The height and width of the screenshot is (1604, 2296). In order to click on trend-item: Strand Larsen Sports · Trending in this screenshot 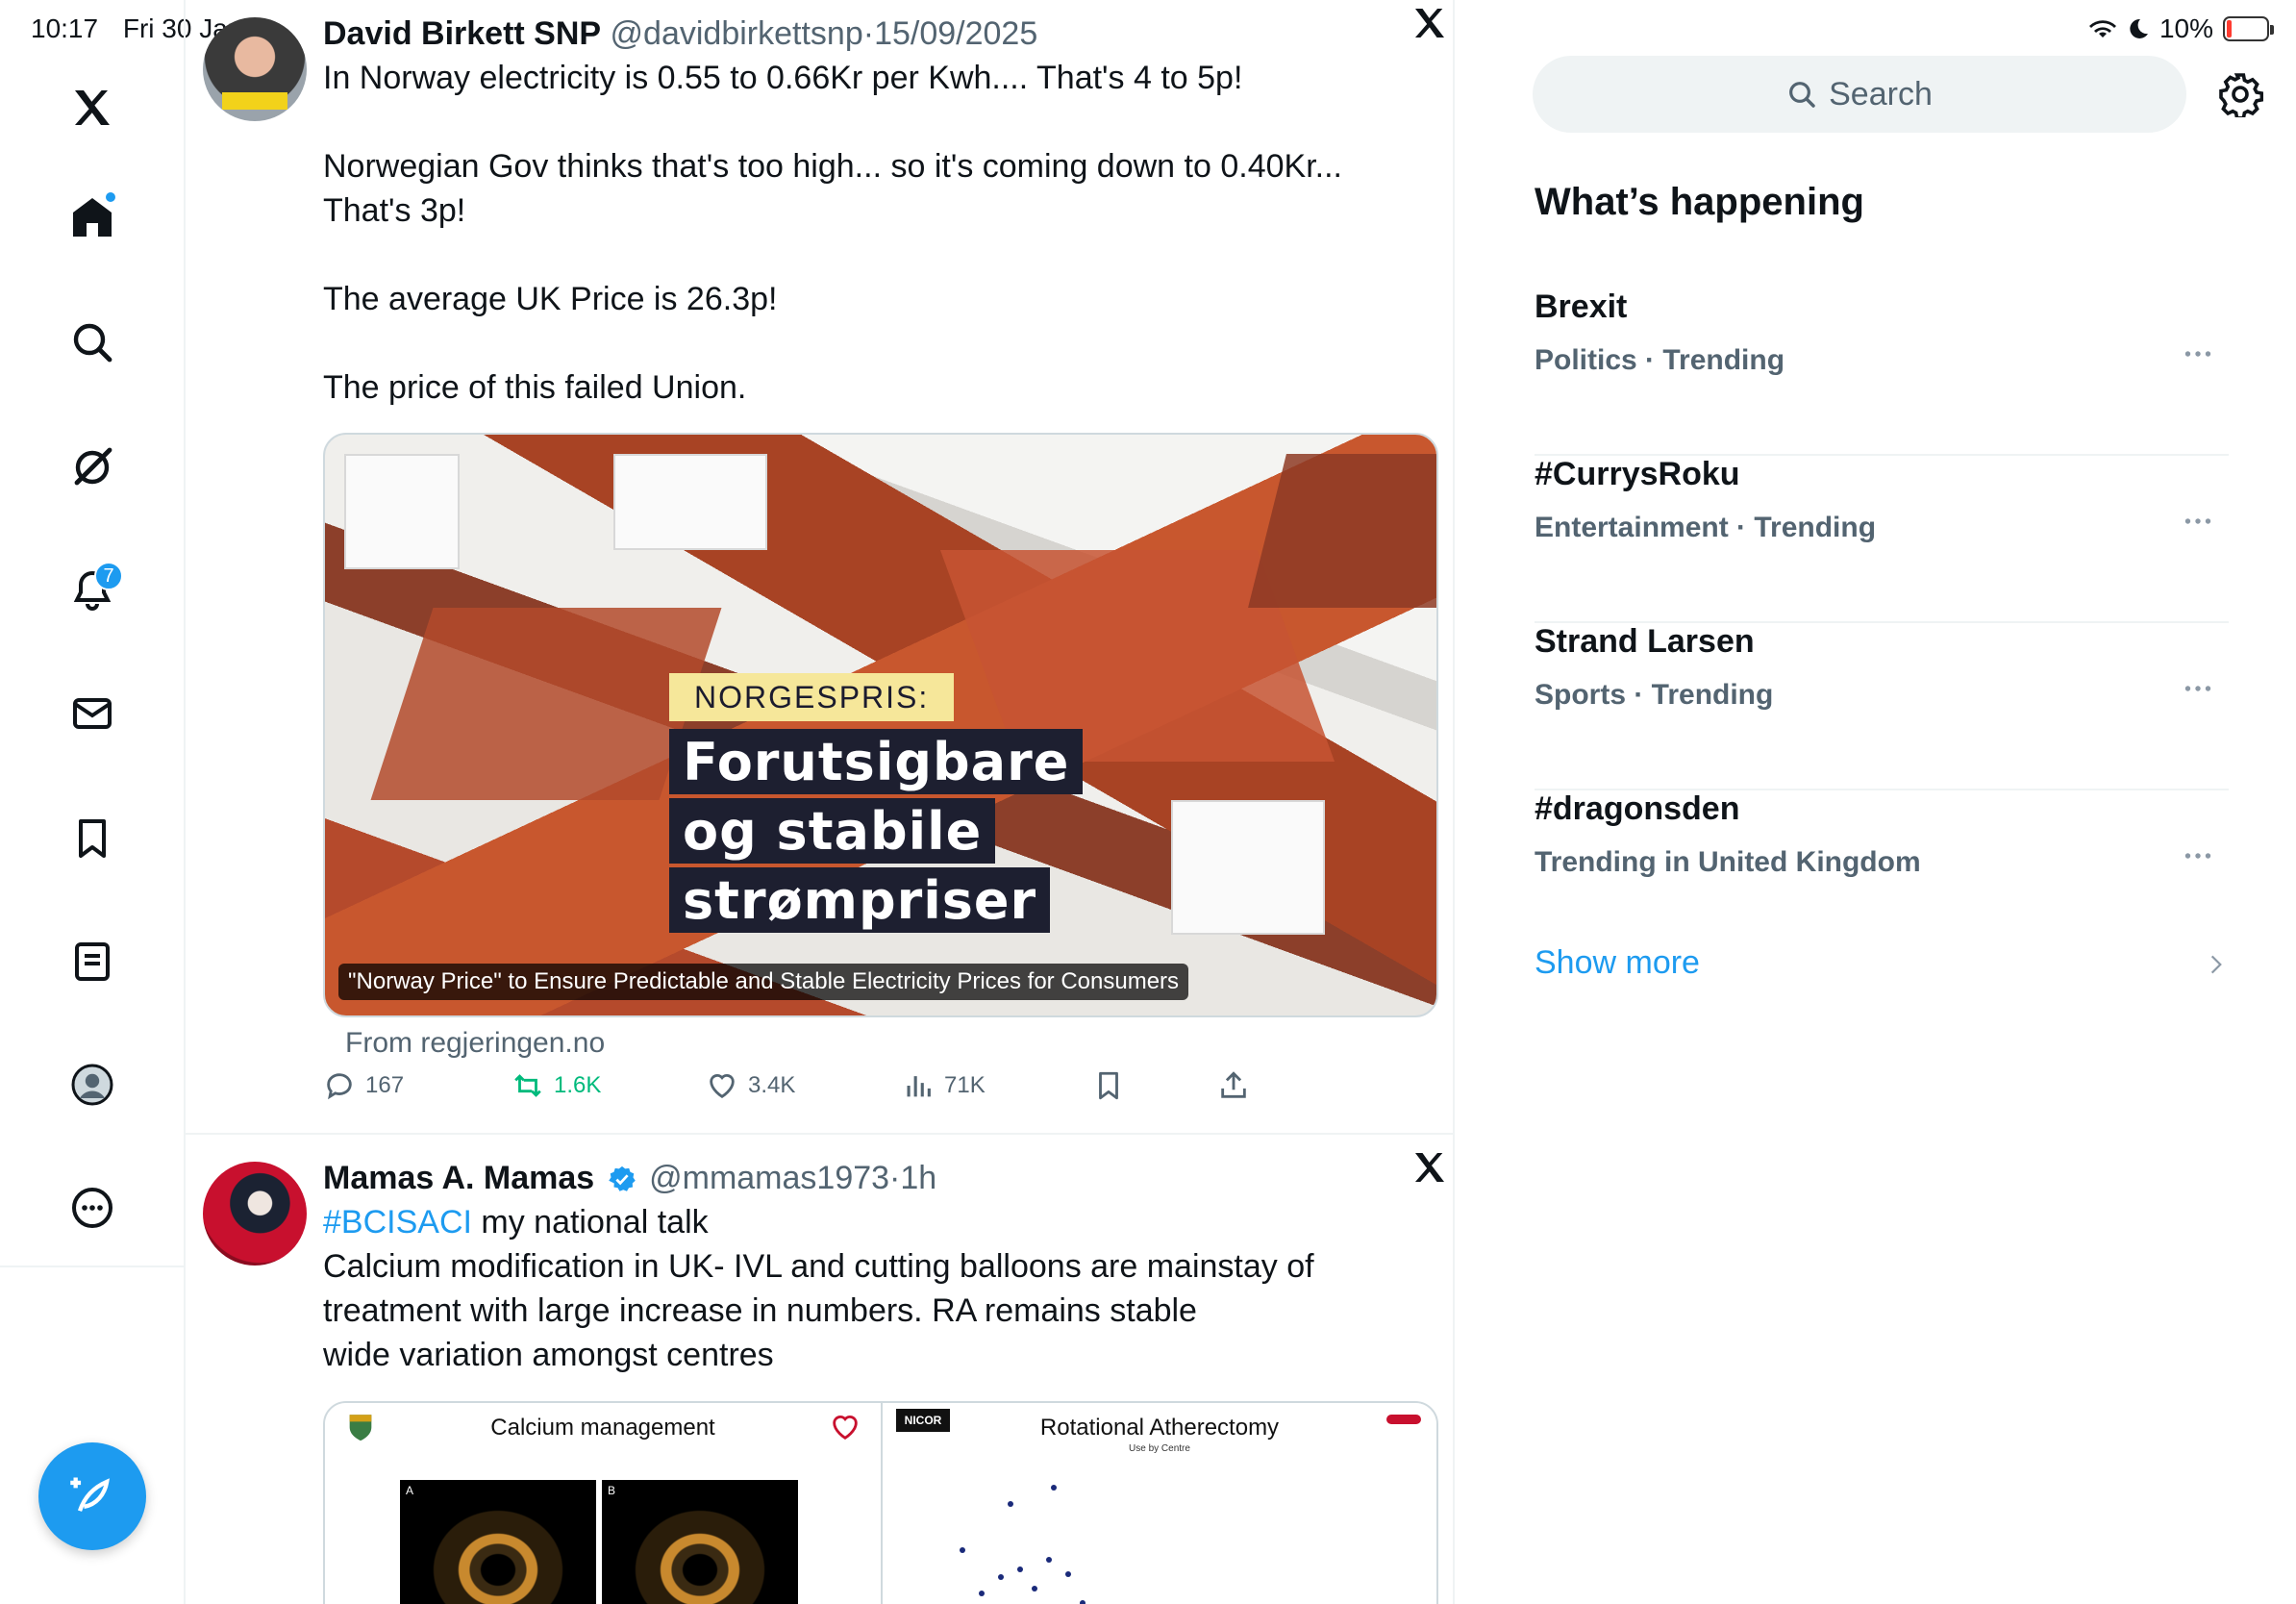, I will do `click(1882, 706)`.